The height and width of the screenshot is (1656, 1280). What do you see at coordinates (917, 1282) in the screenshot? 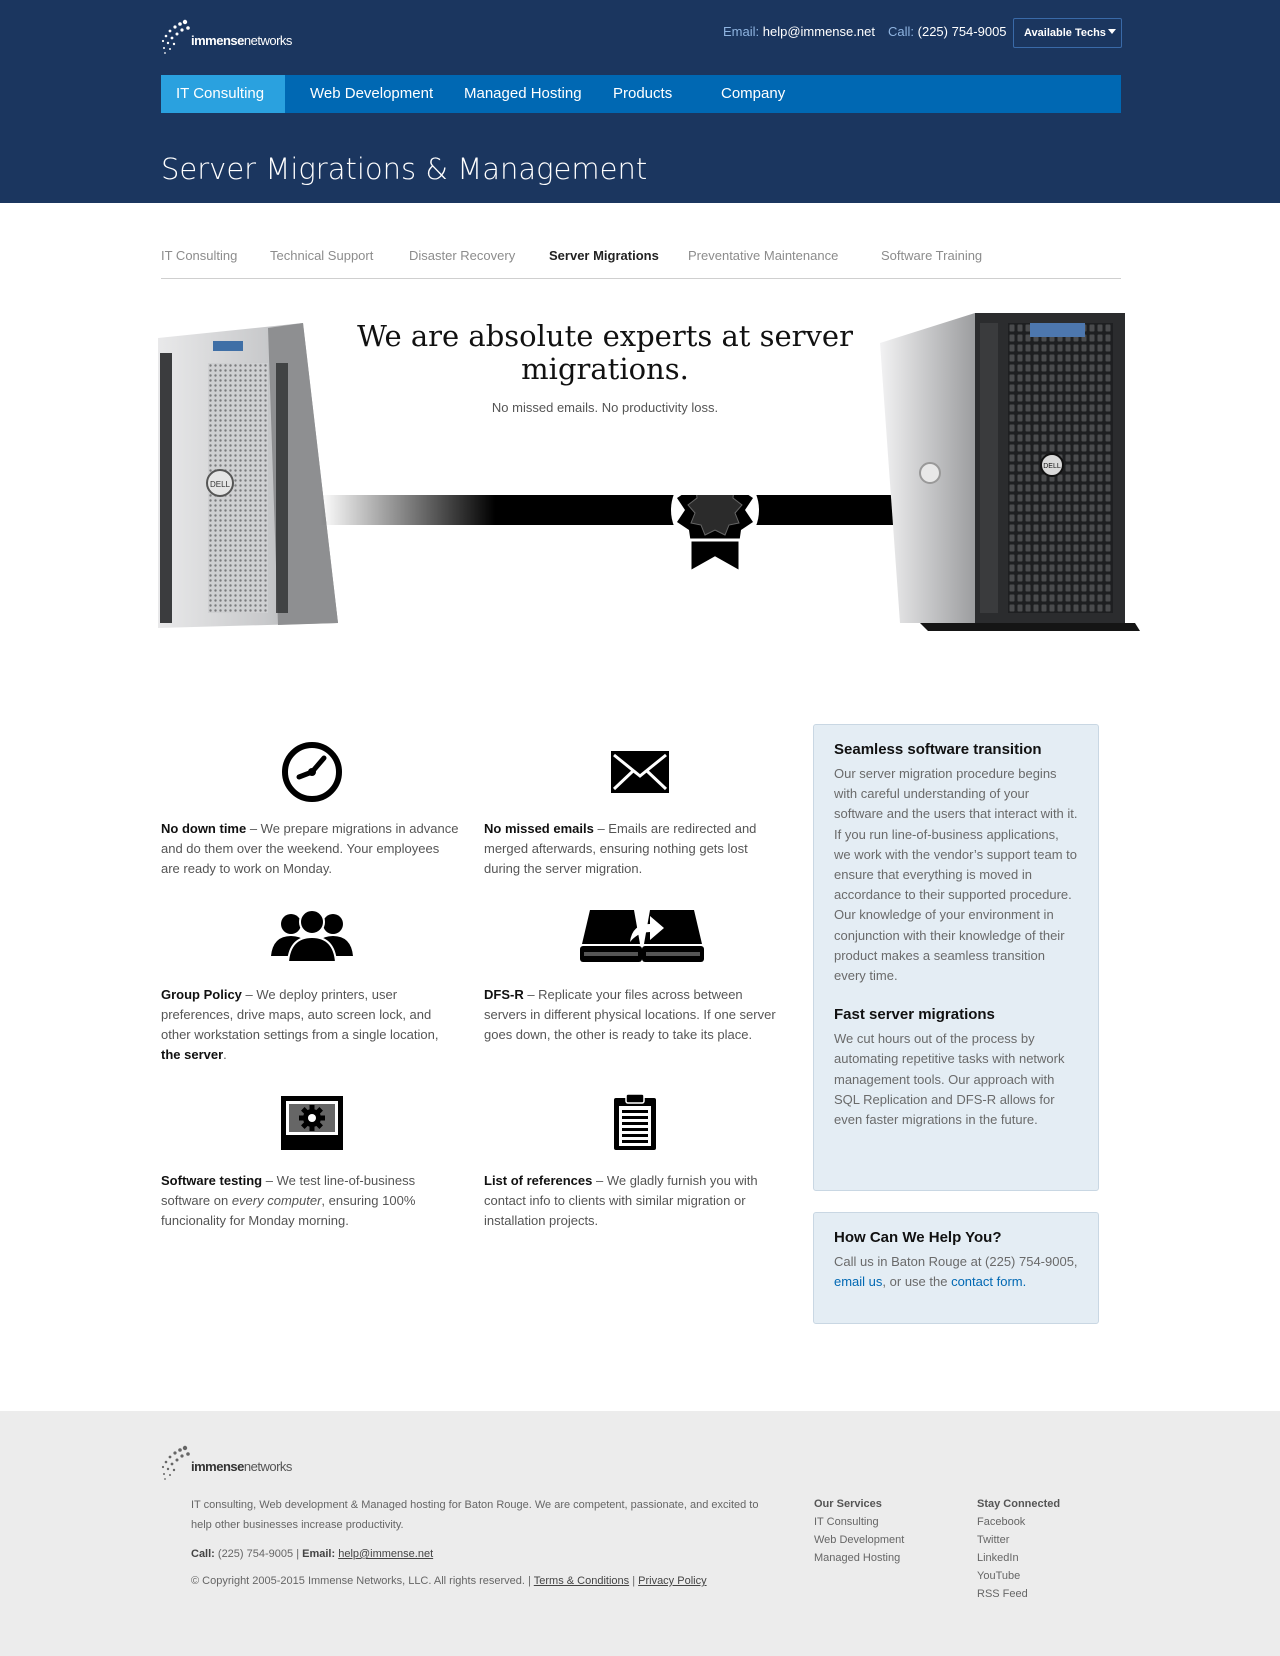
I see `help-text-part: , or use the` at bounding box center [917, 1282].